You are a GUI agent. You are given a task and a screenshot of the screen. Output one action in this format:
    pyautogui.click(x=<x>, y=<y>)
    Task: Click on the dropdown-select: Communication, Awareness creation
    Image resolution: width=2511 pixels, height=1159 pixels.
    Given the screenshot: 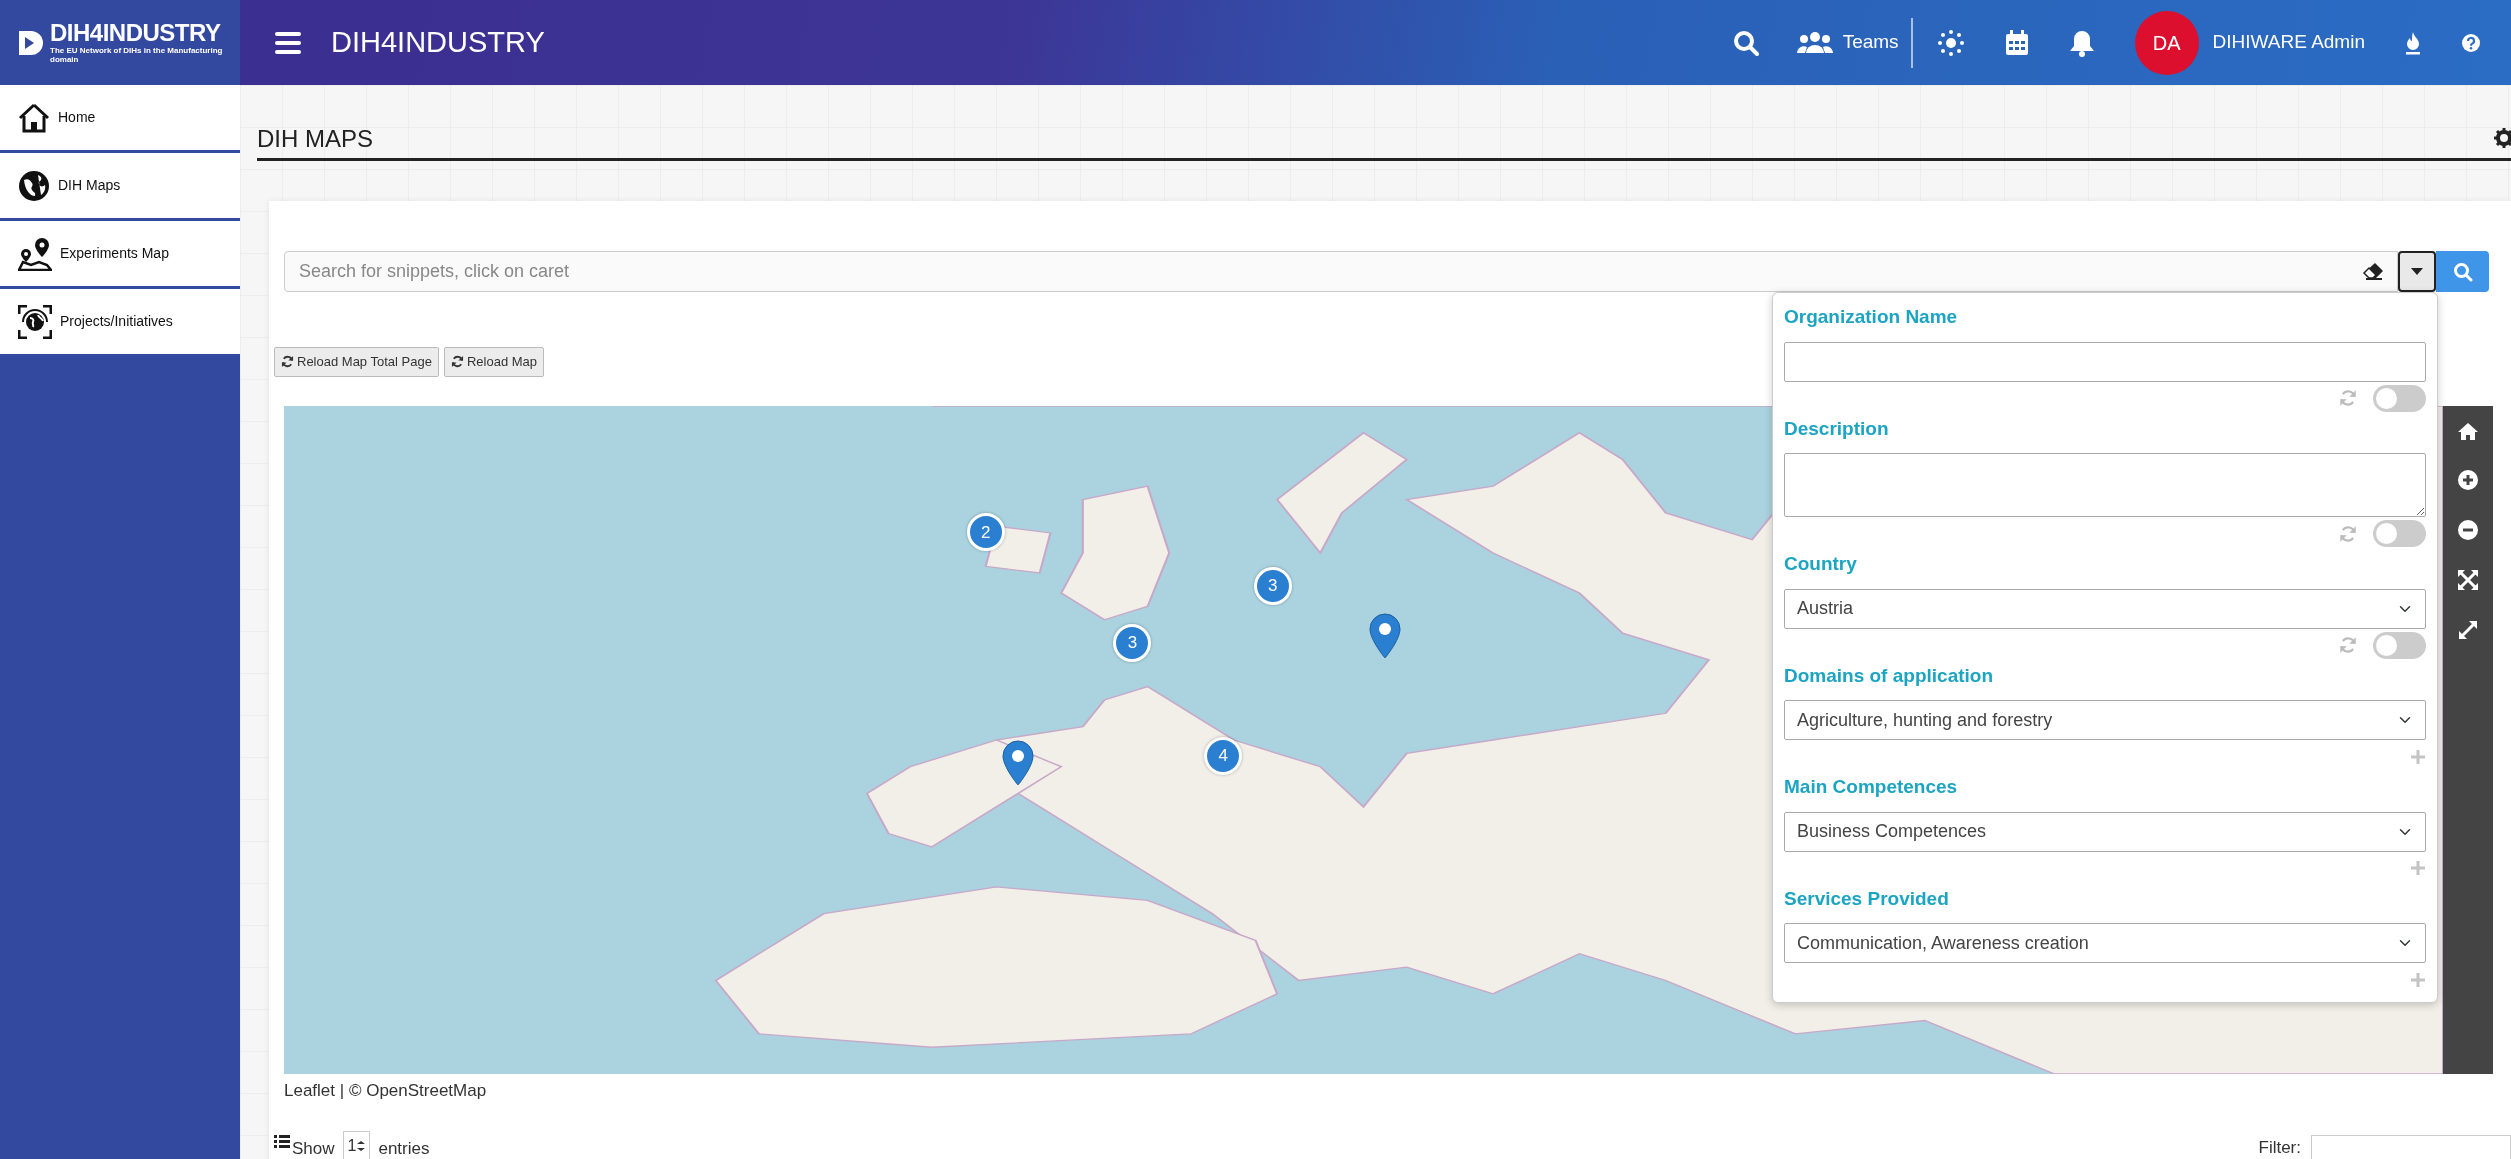 What is the action you would take?
    pyautogui.click(x=2105, y=943)
    